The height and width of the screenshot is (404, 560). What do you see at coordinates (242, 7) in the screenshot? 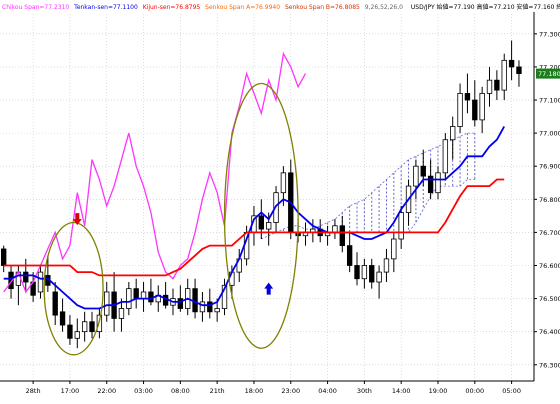
I see `header-senkou-a: Senkou Span A=76.9940` at bounding box center [242, 7].